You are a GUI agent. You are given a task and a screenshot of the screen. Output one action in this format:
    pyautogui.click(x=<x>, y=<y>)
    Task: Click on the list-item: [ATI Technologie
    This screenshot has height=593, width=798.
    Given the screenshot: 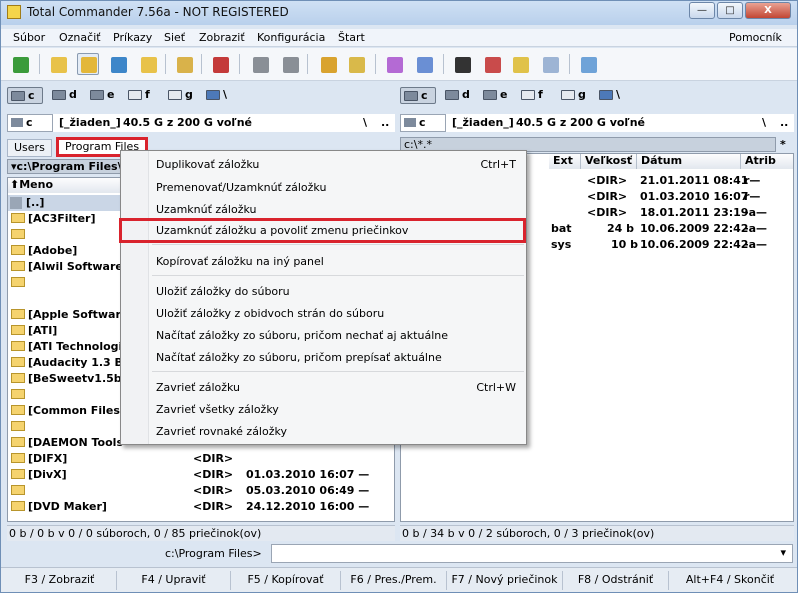 What is the action you would take?
    pyautogui.click(x=69, y=347)
    